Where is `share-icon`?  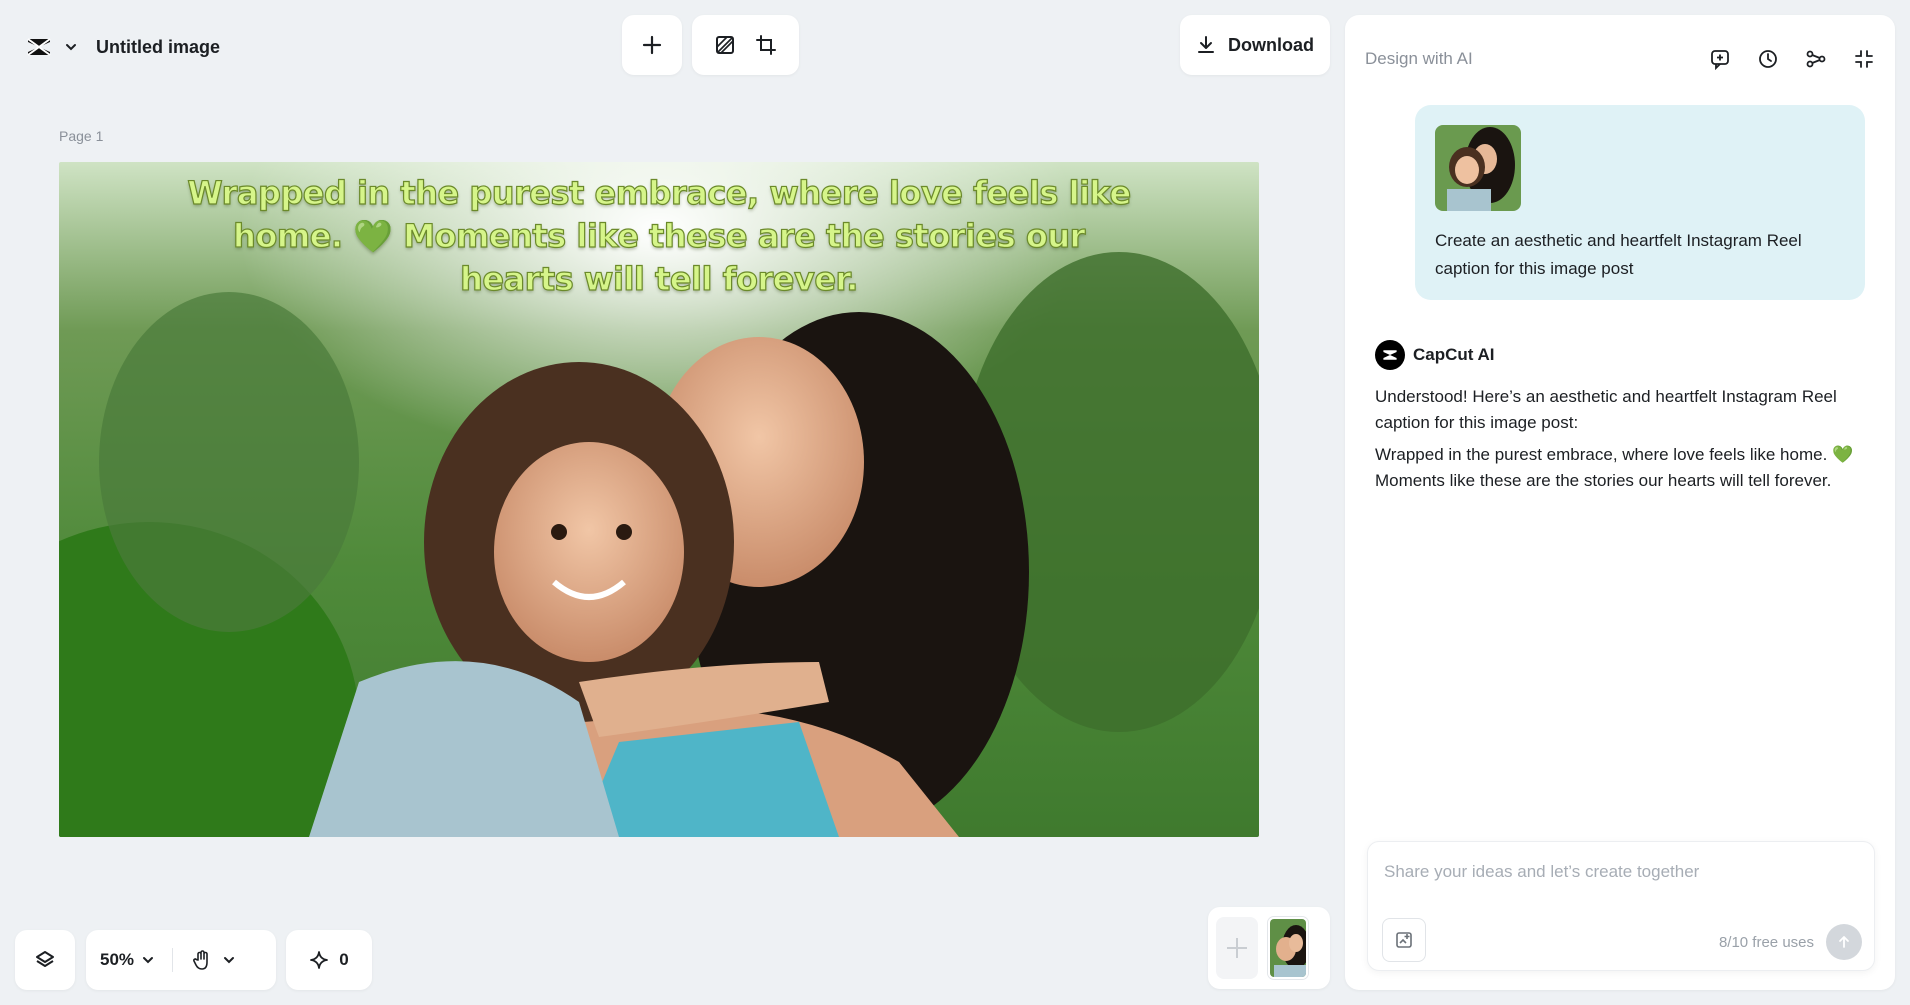 share-icon is located at coordinates (1816, 59).